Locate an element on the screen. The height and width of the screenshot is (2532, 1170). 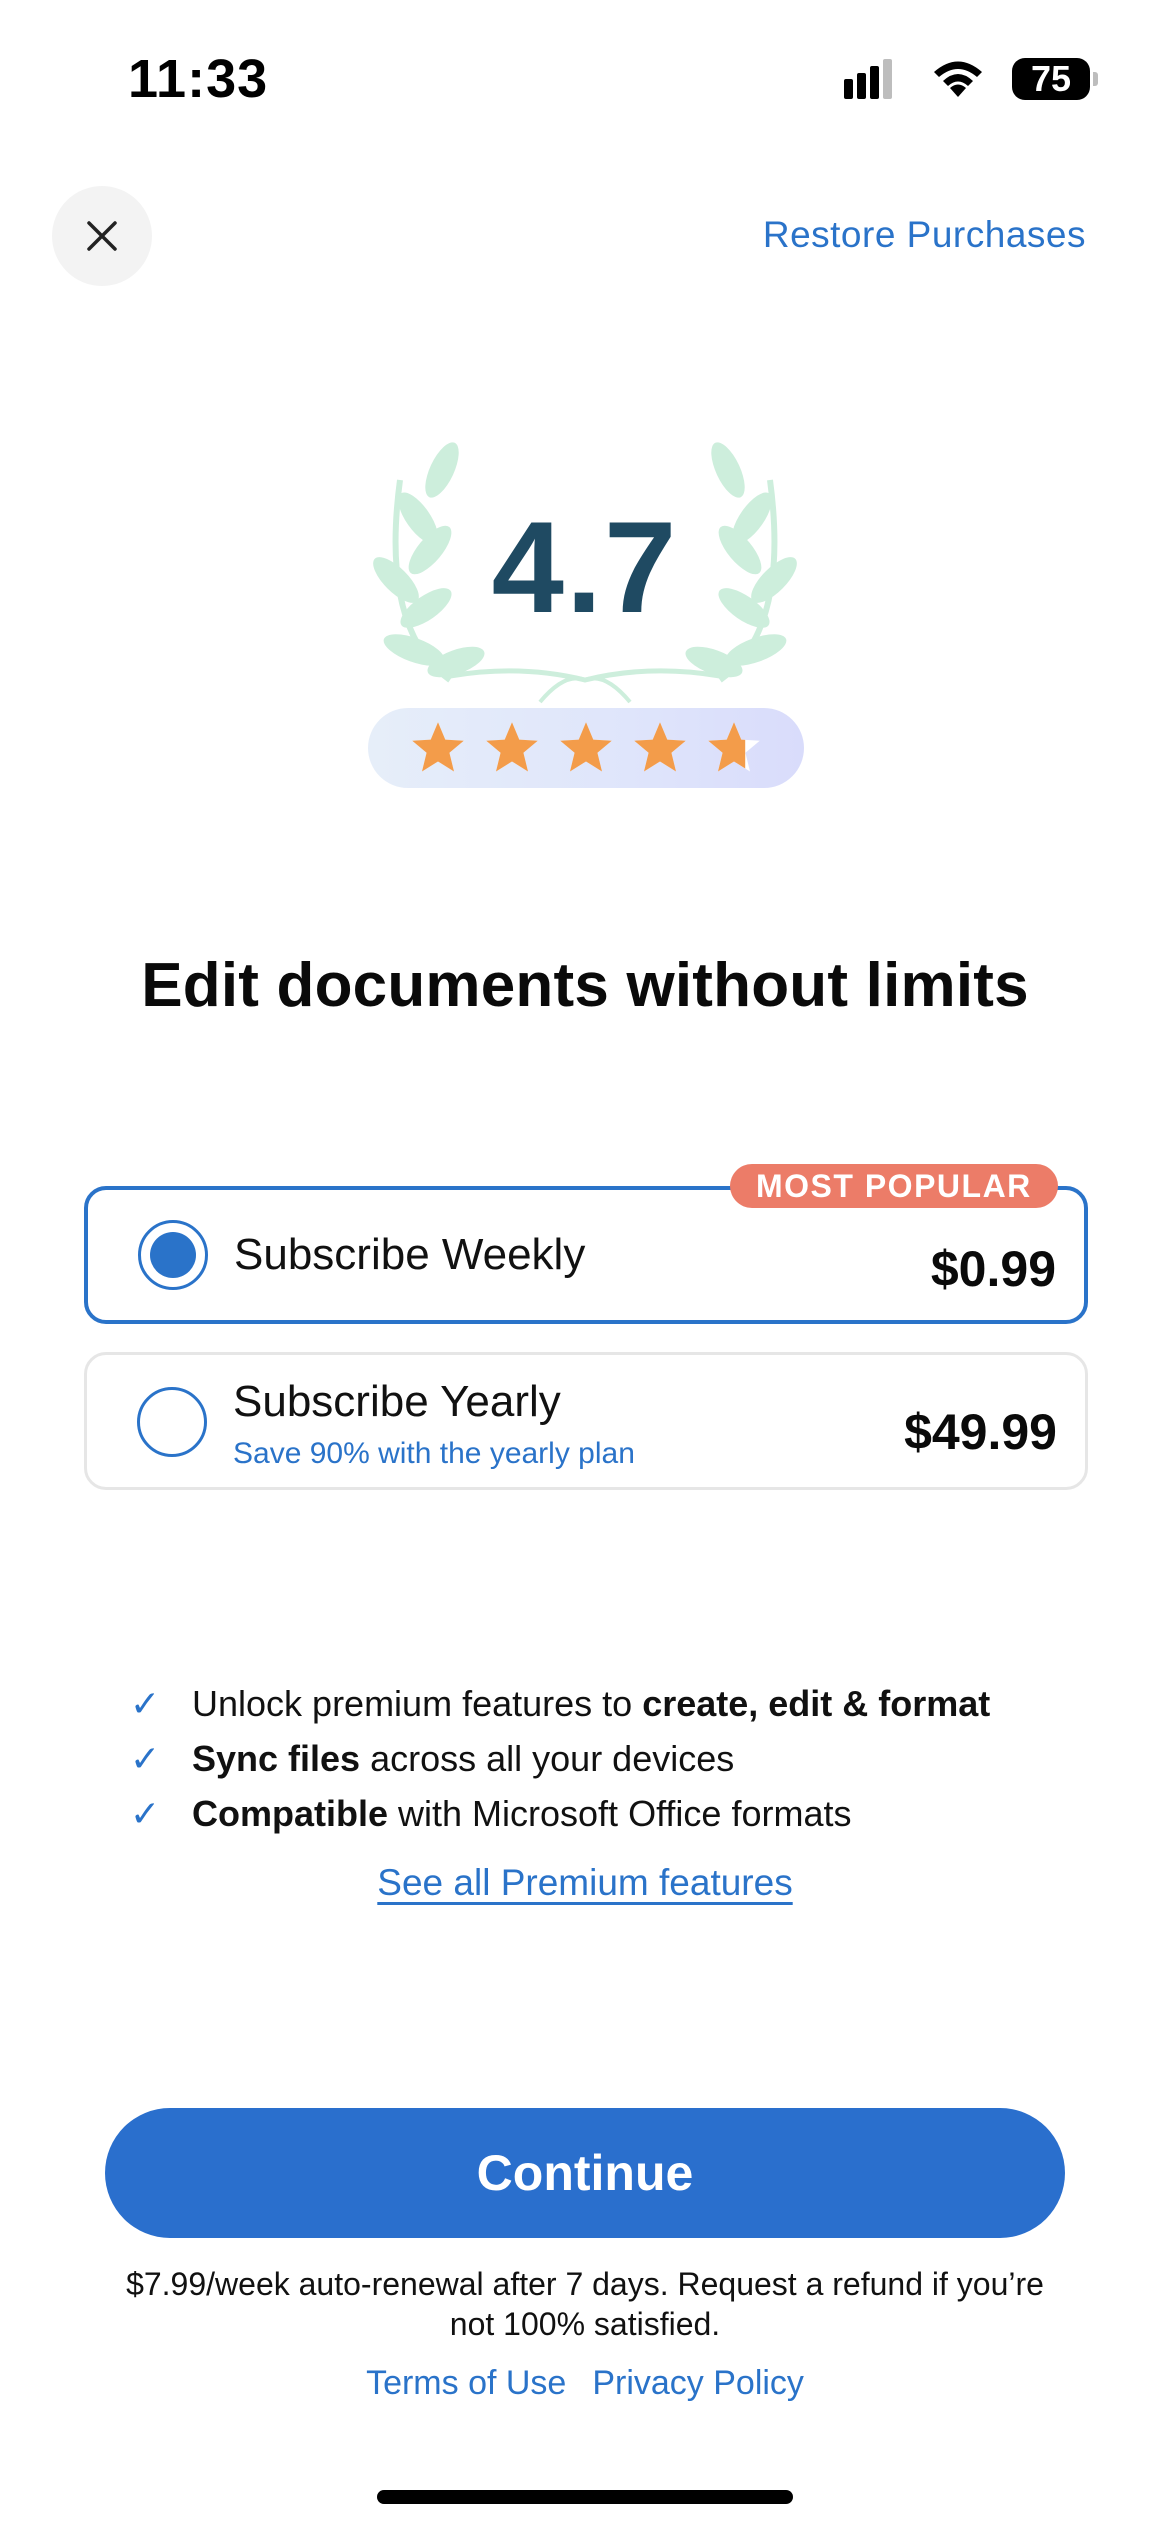
plan-yearly-price: $49.99 is located at coordinates (980, 1432).